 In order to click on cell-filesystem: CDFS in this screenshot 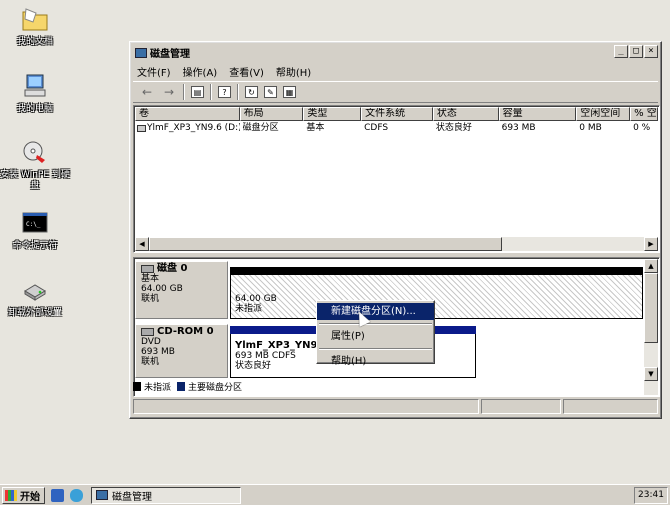, I will do `click(376, 128)`.